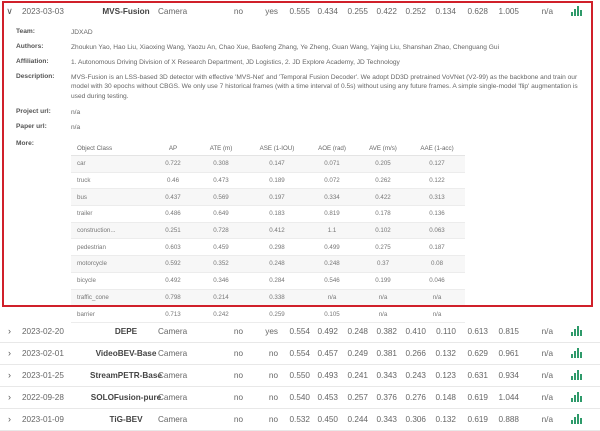 The width and height of the screenshot is (600, 431). I want to click on entry-metric: 0.306, so click(416, 419).